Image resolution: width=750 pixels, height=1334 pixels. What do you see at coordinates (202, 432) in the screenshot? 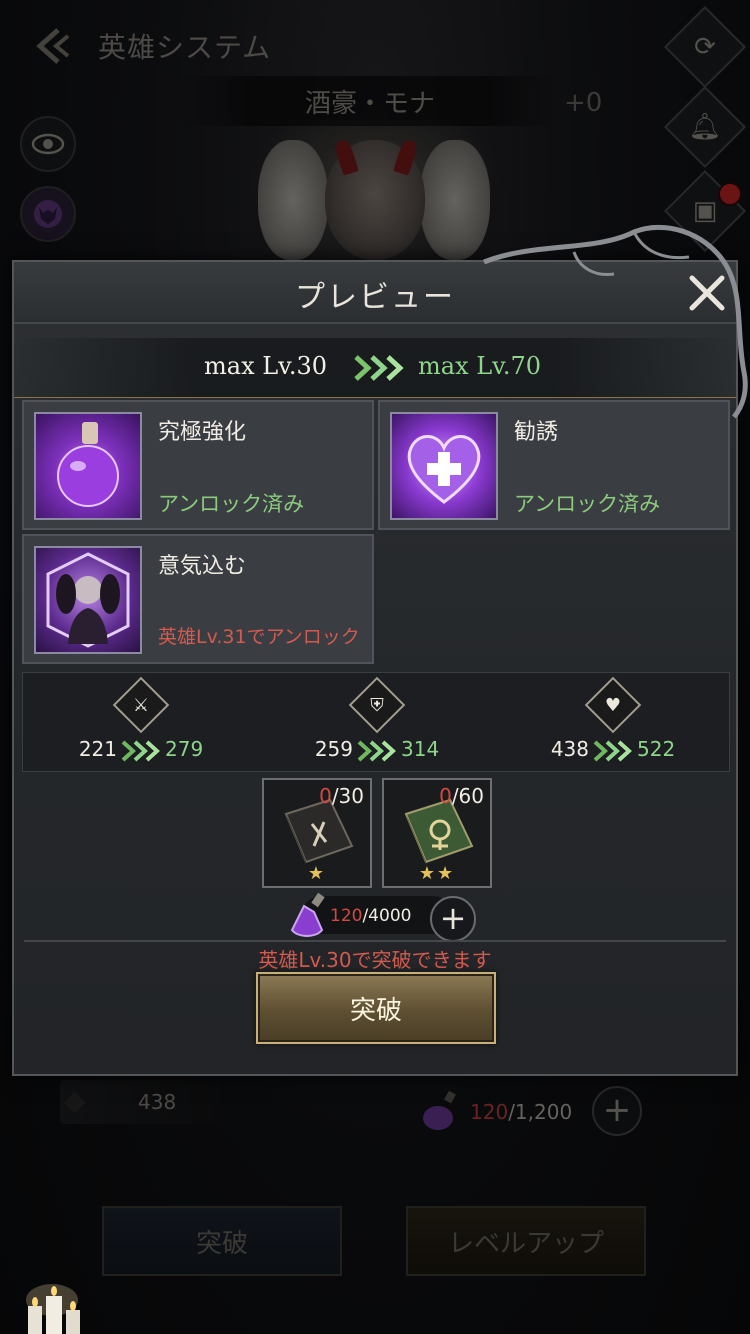
I see `skill-name: 究極強化` at bounding box center [202, 432].